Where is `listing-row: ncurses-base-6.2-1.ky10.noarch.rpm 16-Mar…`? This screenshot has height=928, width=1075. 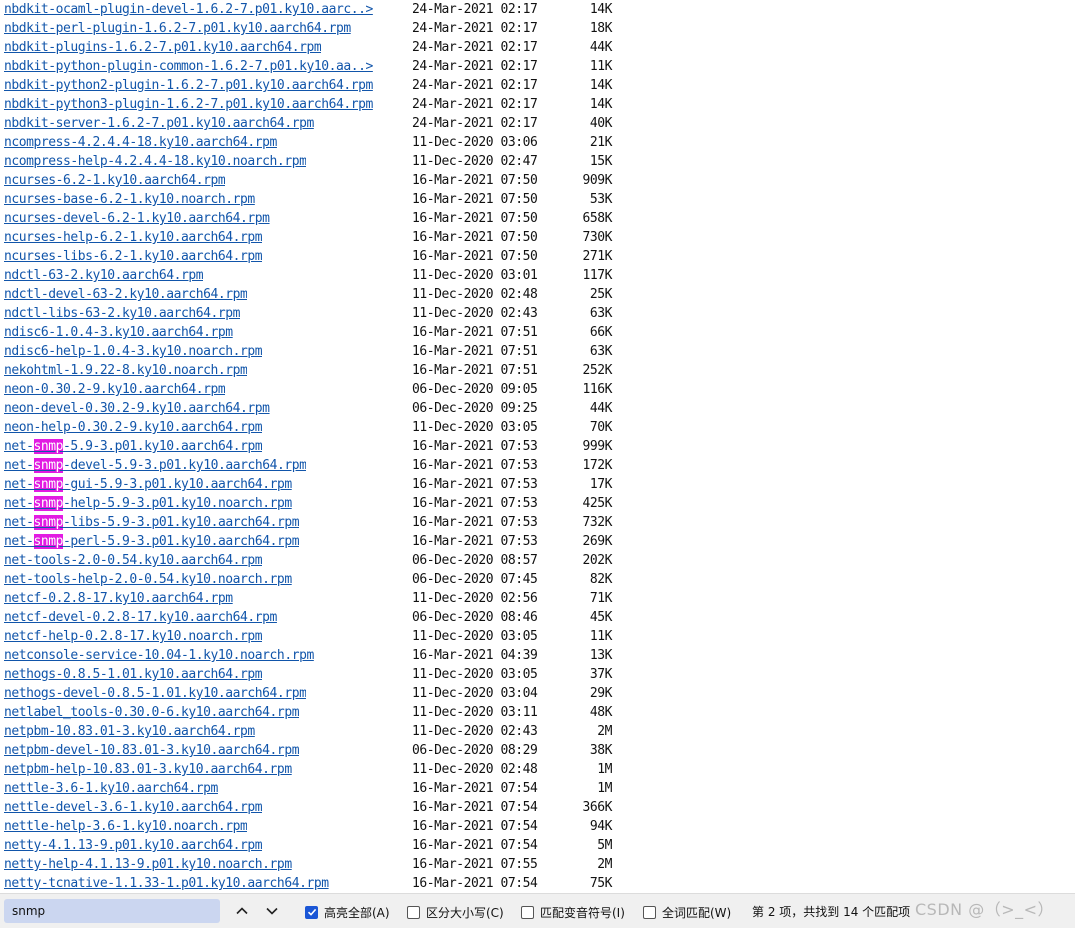
listing-row: ncurses-base-6.2-1.ky10.noarch.rpm 16-Mar… is located at coordinates (320, 199).